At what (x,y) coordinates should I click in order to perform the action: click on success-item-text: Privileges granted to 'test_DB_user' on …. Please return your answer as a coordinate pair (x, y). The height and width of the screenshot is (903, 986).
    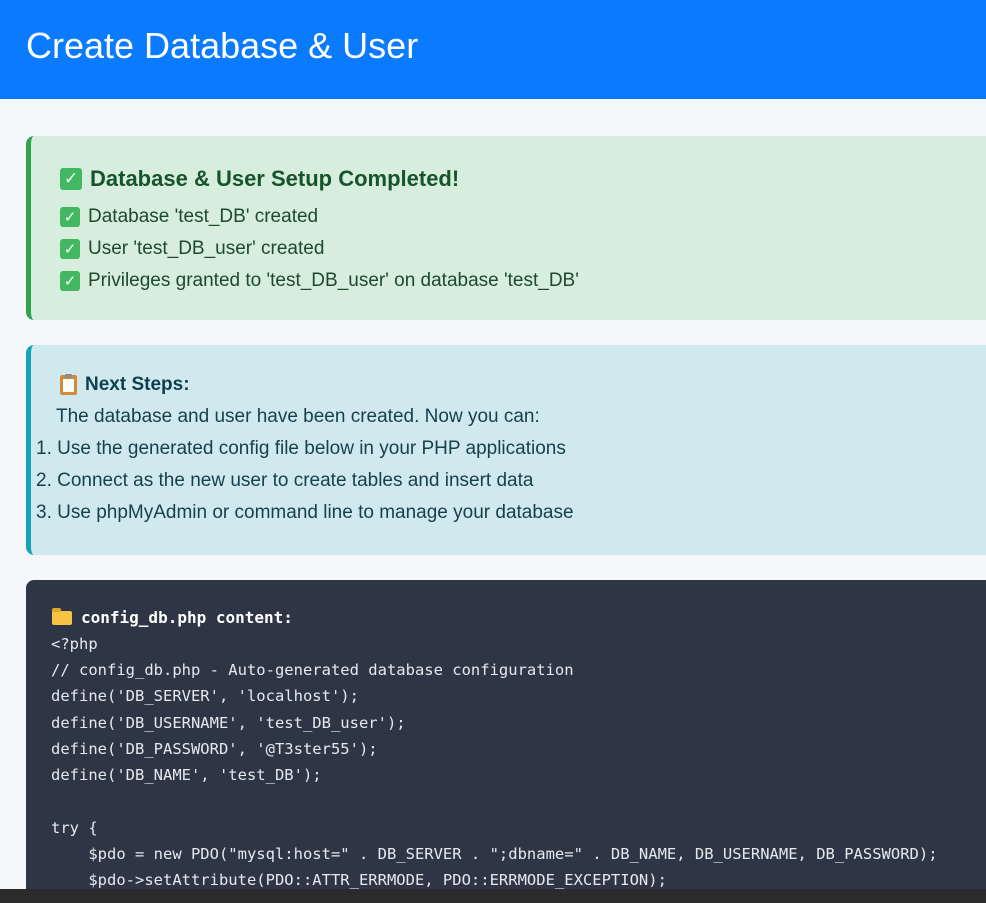
    Looking at the image, I should click on (333, 280).